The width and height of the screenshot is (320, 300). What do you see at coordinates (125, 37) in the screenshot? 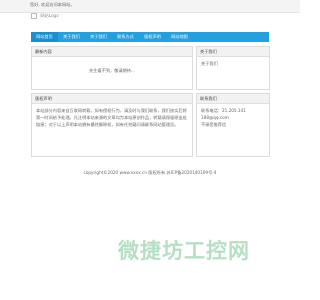
I see `nav-item-4: 联系方式` at bounding box center [125, 37].